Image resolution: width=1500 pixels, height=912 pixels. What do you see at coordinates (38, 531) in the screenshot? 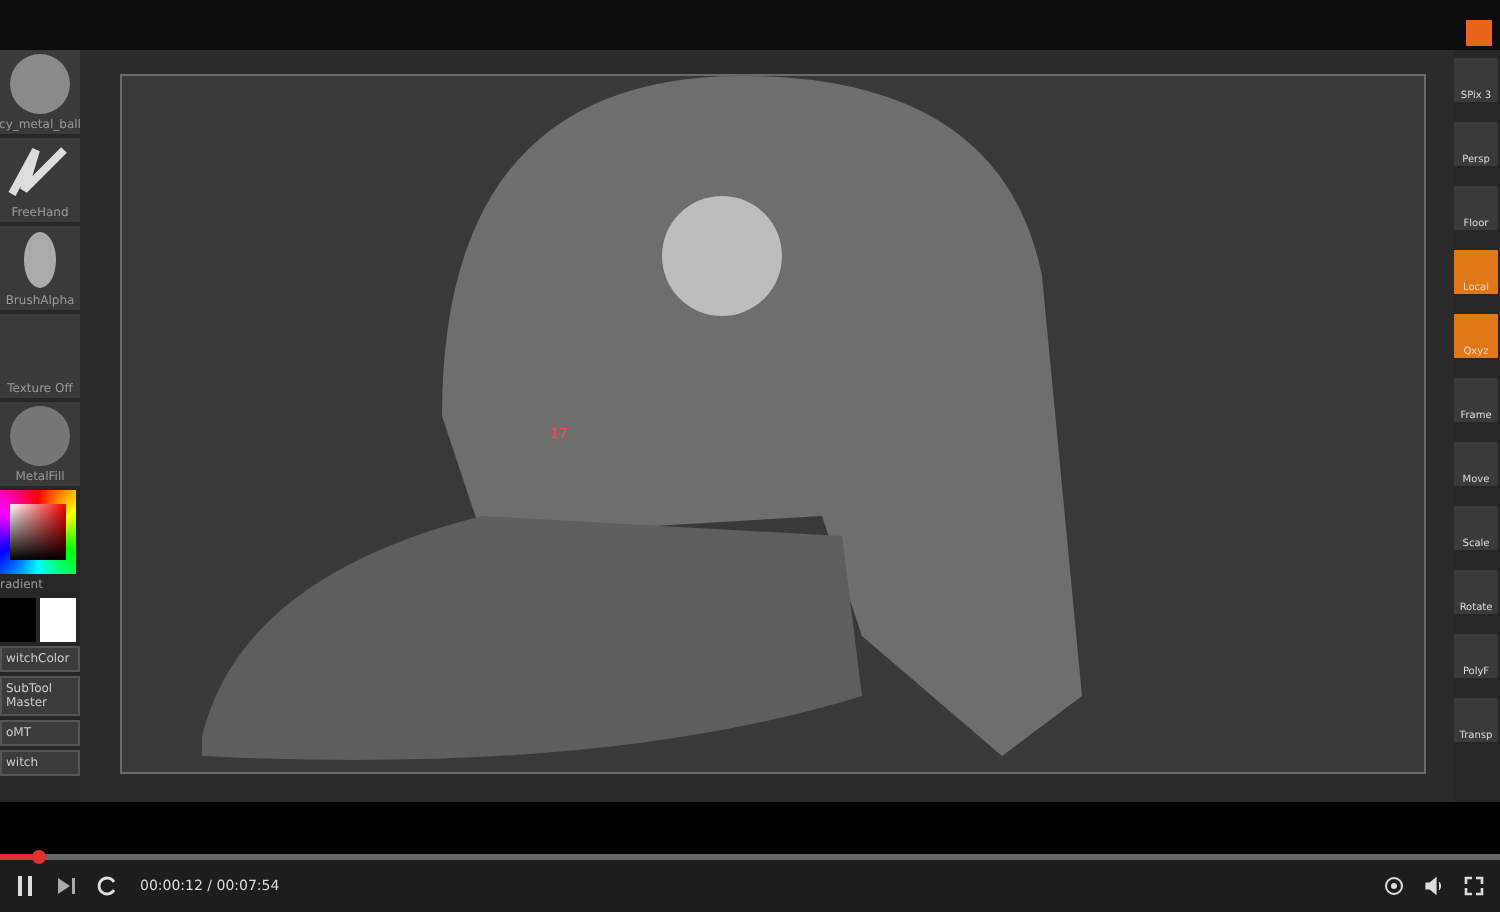
I see `color-picker` at bounding box center [38, 531].